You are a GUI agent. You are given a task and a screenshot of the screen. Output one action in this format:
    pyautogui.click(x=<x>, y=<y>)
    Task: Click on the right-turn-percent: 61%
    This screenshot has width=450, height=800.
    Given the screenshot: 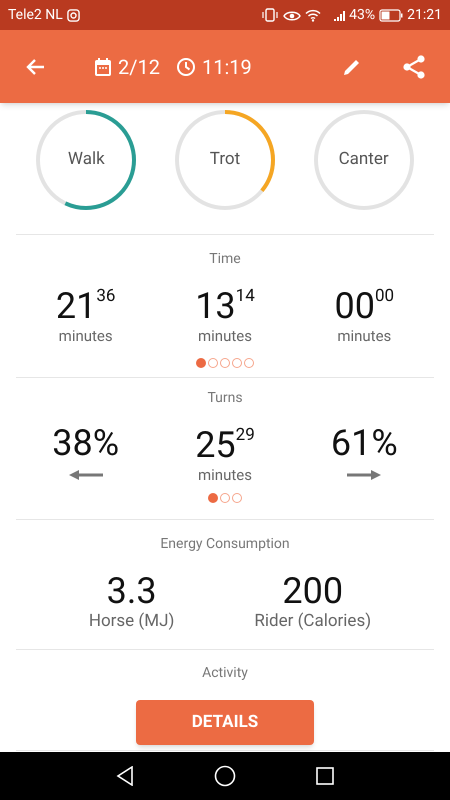 What is the action you would take?
    pyautogui.click(x=364, y=443)
    